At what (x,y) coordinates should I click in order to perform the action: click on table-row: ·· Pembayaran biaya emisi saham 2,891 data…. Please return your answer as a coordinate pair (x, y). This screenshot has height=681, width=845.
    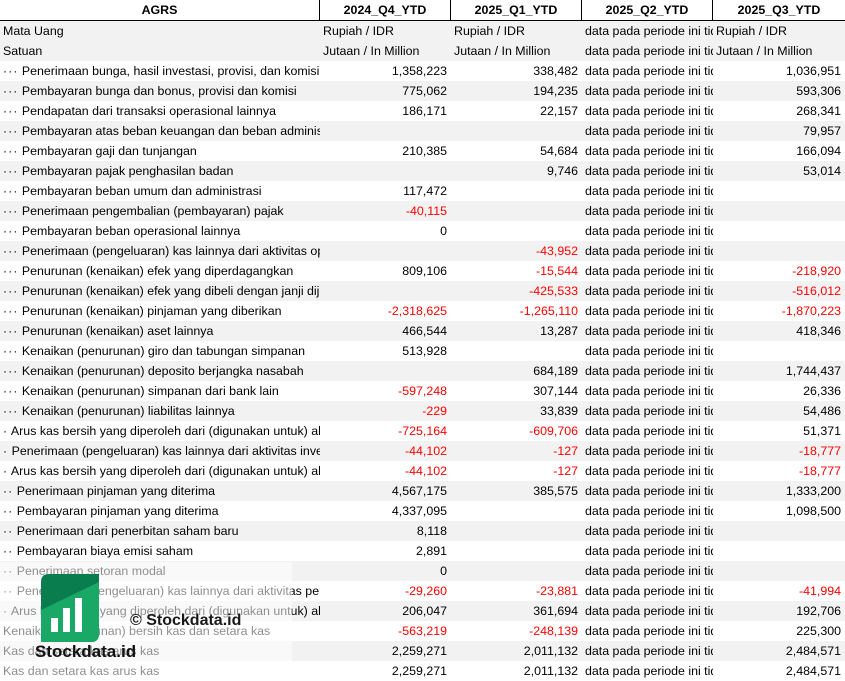
    Looking at the image, I should click on (422, 551).